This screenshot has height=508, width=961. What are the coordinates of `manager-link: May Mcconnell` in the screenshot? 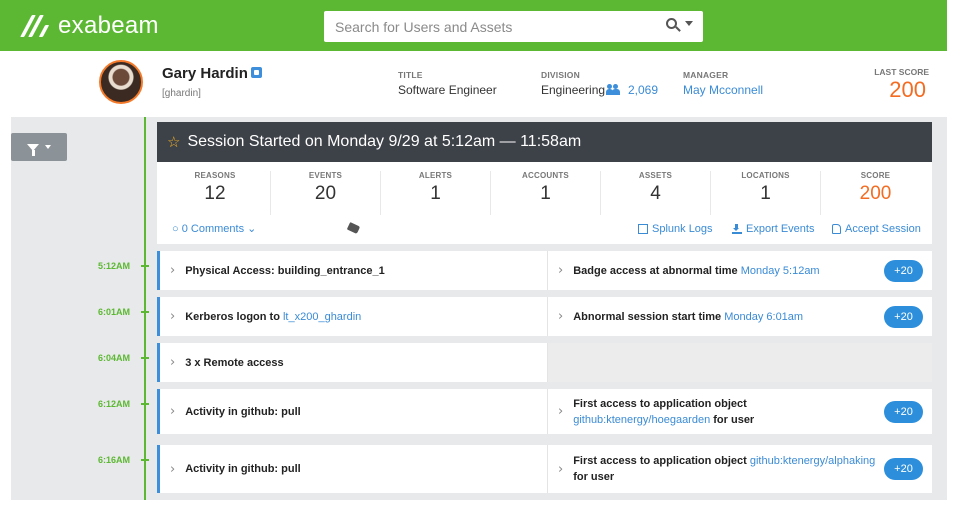 It's located at (723, 90).